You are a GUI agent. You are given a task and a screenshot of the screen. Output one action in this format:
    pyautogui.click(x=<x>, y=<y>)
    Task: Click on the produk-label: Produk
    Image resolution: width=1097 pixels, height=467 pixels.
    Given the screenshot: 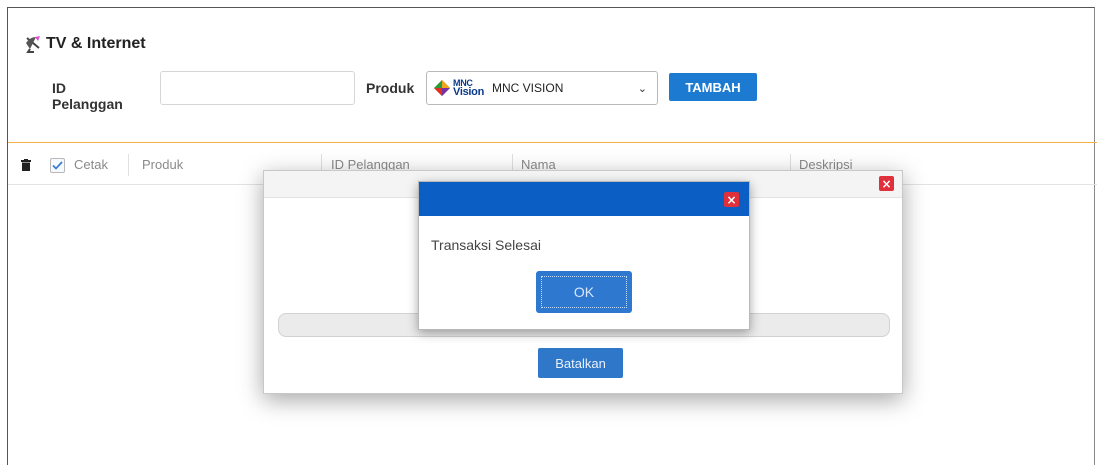 What is the action you would take?
    pyautogui.click(x=390, y=88)
    